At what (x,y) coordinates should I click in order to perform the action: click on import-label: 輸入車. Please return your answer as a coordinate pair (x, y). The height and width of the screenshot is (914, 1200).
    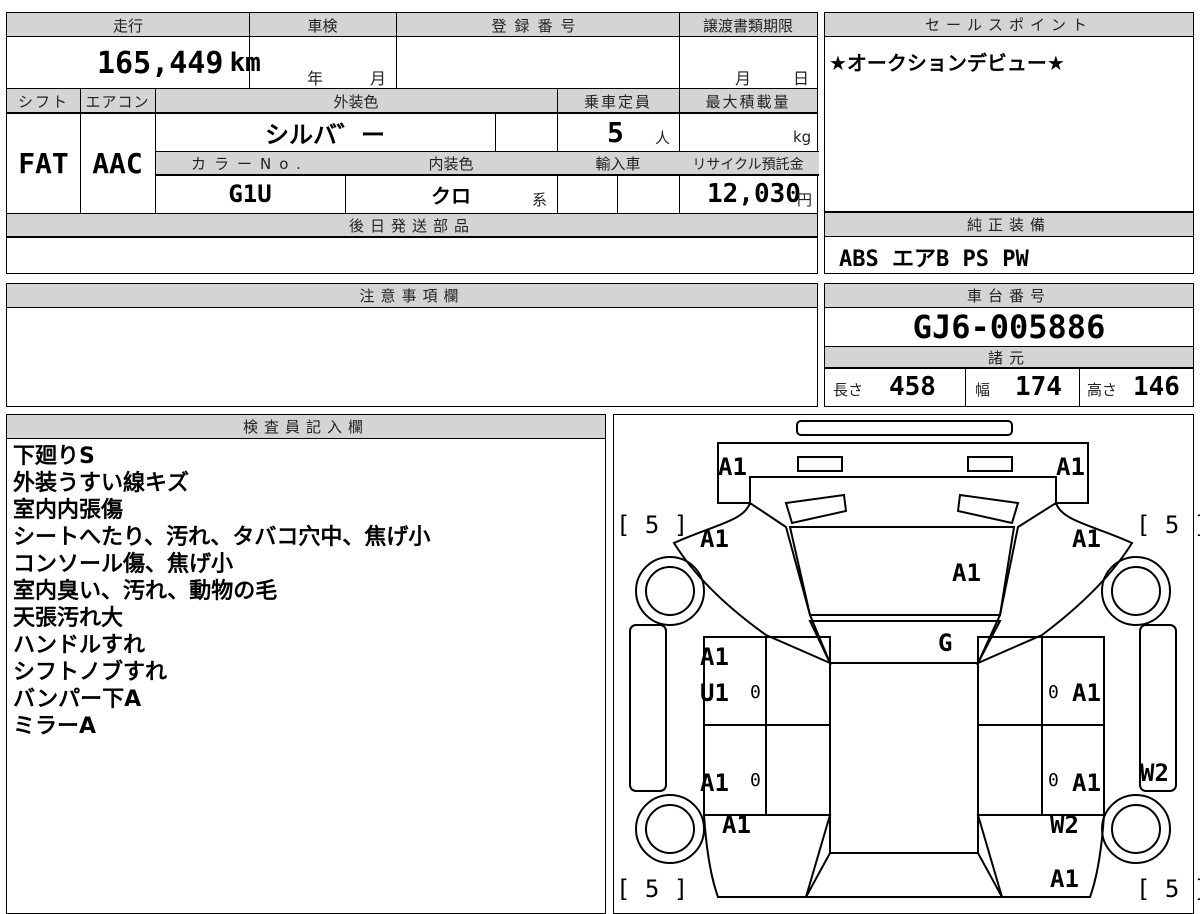
    Looking at the image, I should click on (618, 164).